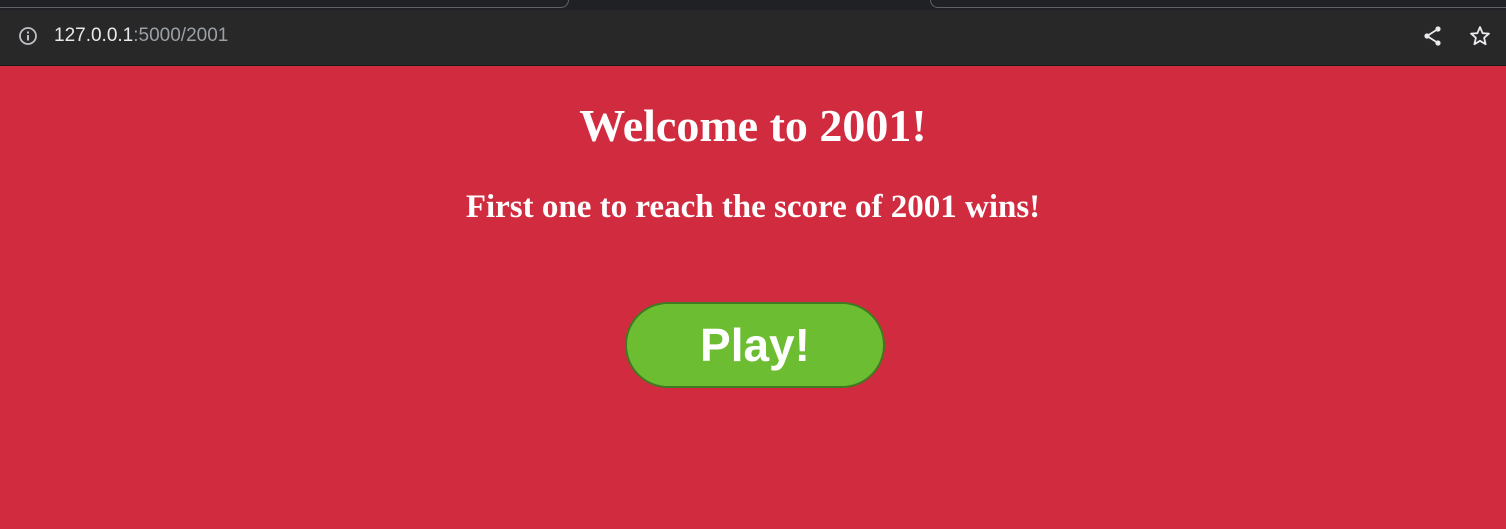 The image size is (1506, 529). I want to click on share-icon, so click(1433, 36).